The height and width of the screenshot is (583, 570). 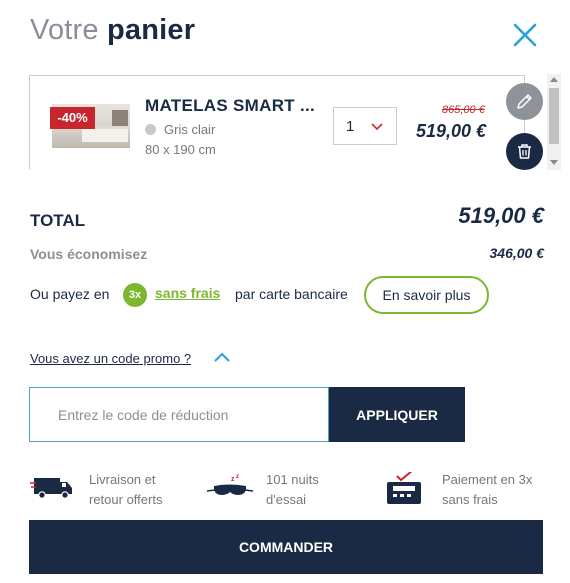 What do you see at coordinates (110, 358) in the screenshot?
I see `promo-code-toggle: Vous avez un code promo ?` at bounding box center [110, 358].